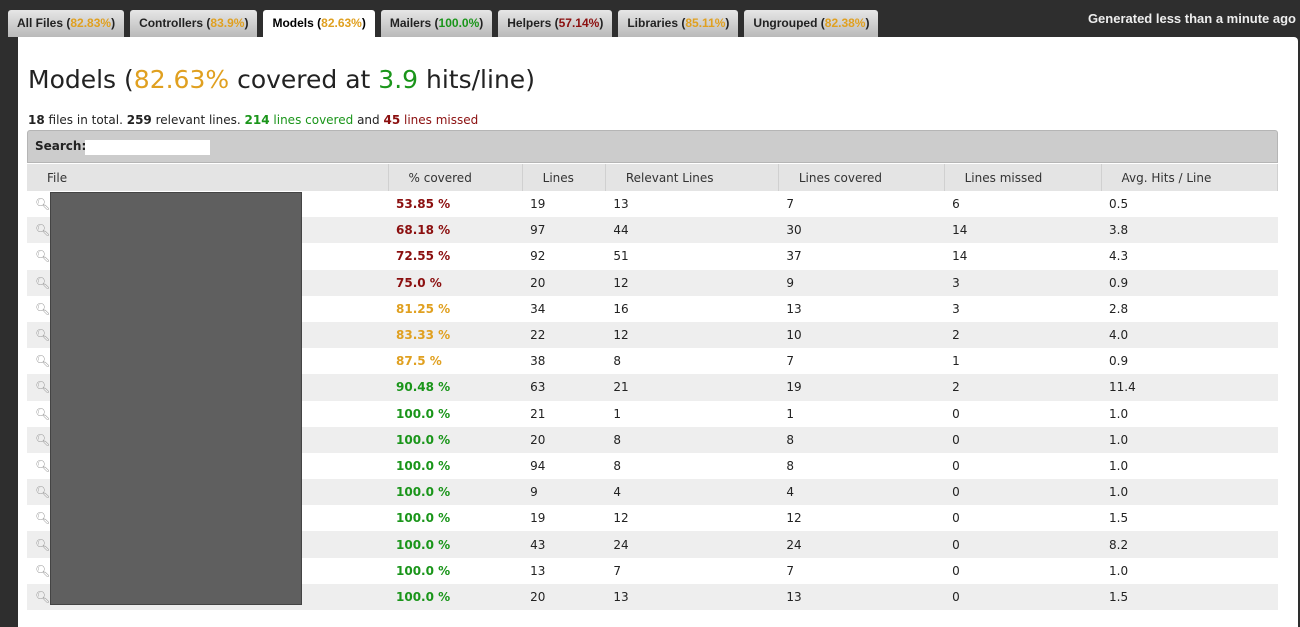 The width and height of the screenshot is (1300, 627). What do you see at coordinates (1119, 361) in the screenshot?
I see `avg-hits: 0.9` at bounding box center [1119, 361].